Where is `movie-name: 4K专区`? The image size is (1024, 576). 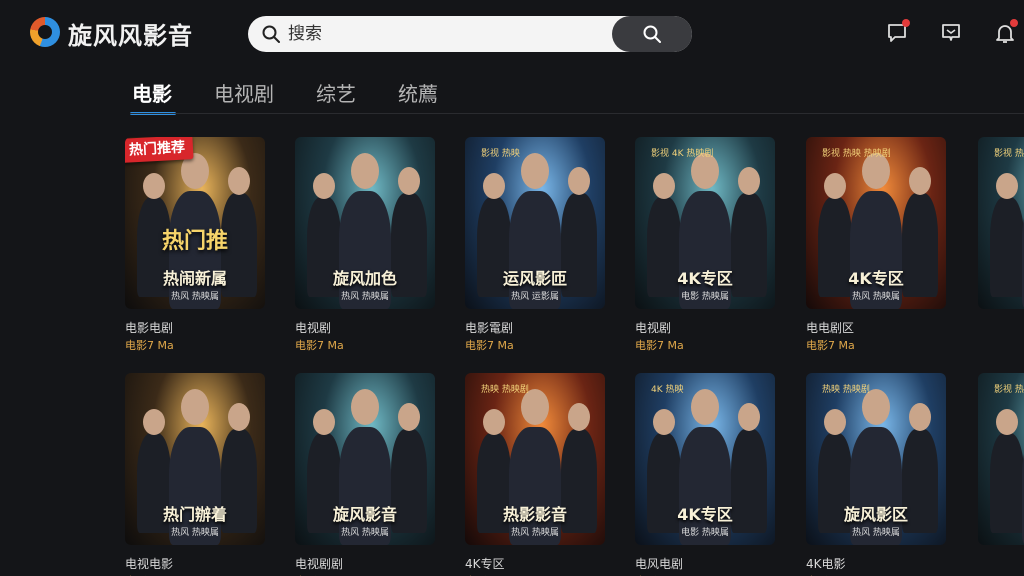
movie-name: 4K专区 is located at coordinates (485, 564).